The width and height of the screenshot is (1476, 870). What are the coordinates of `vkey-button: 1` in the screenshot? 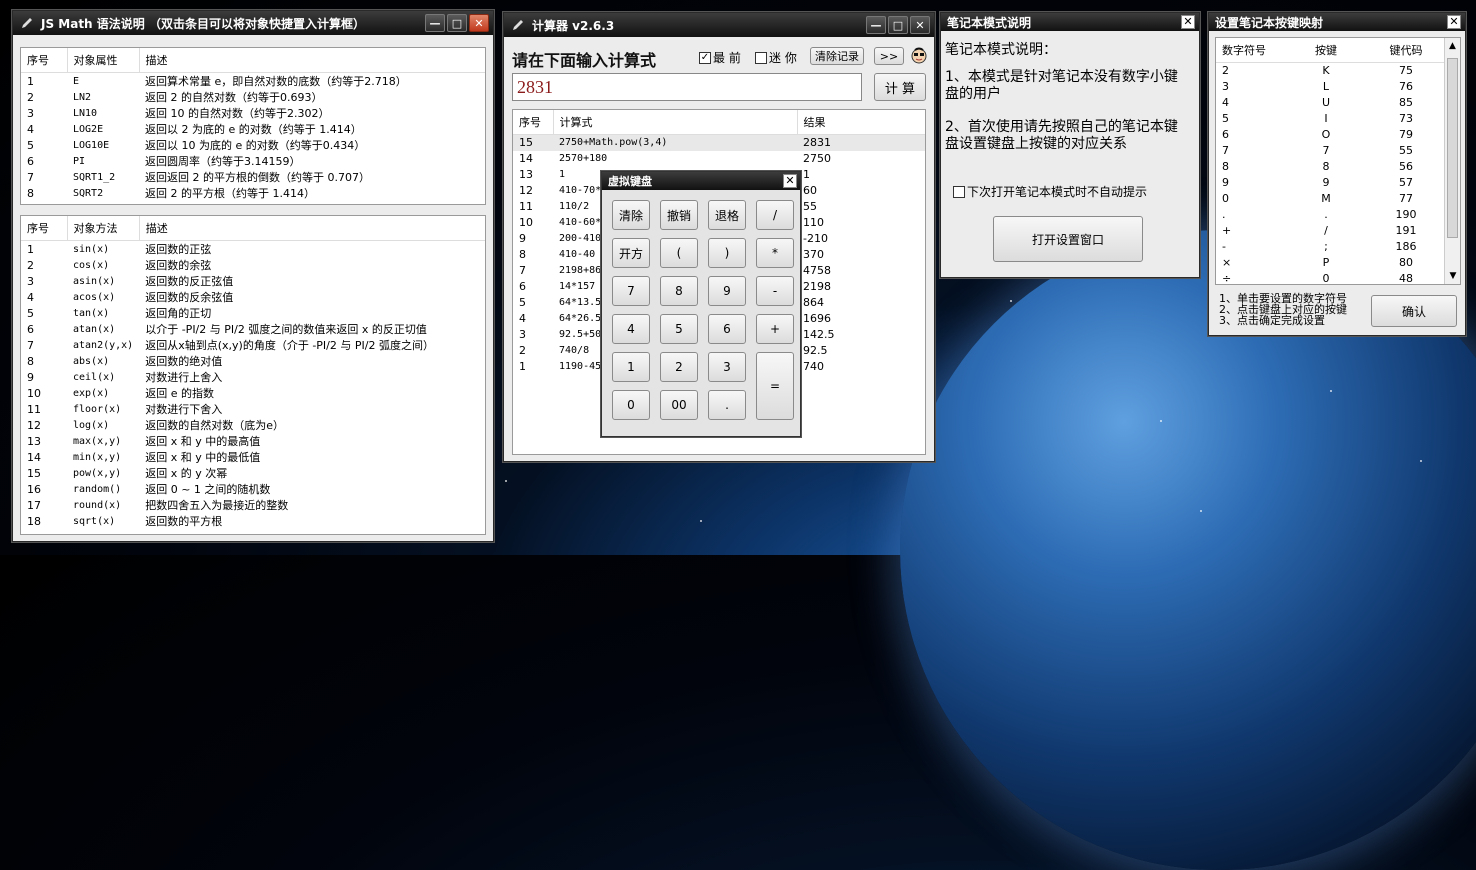 It's located at (631, 367).